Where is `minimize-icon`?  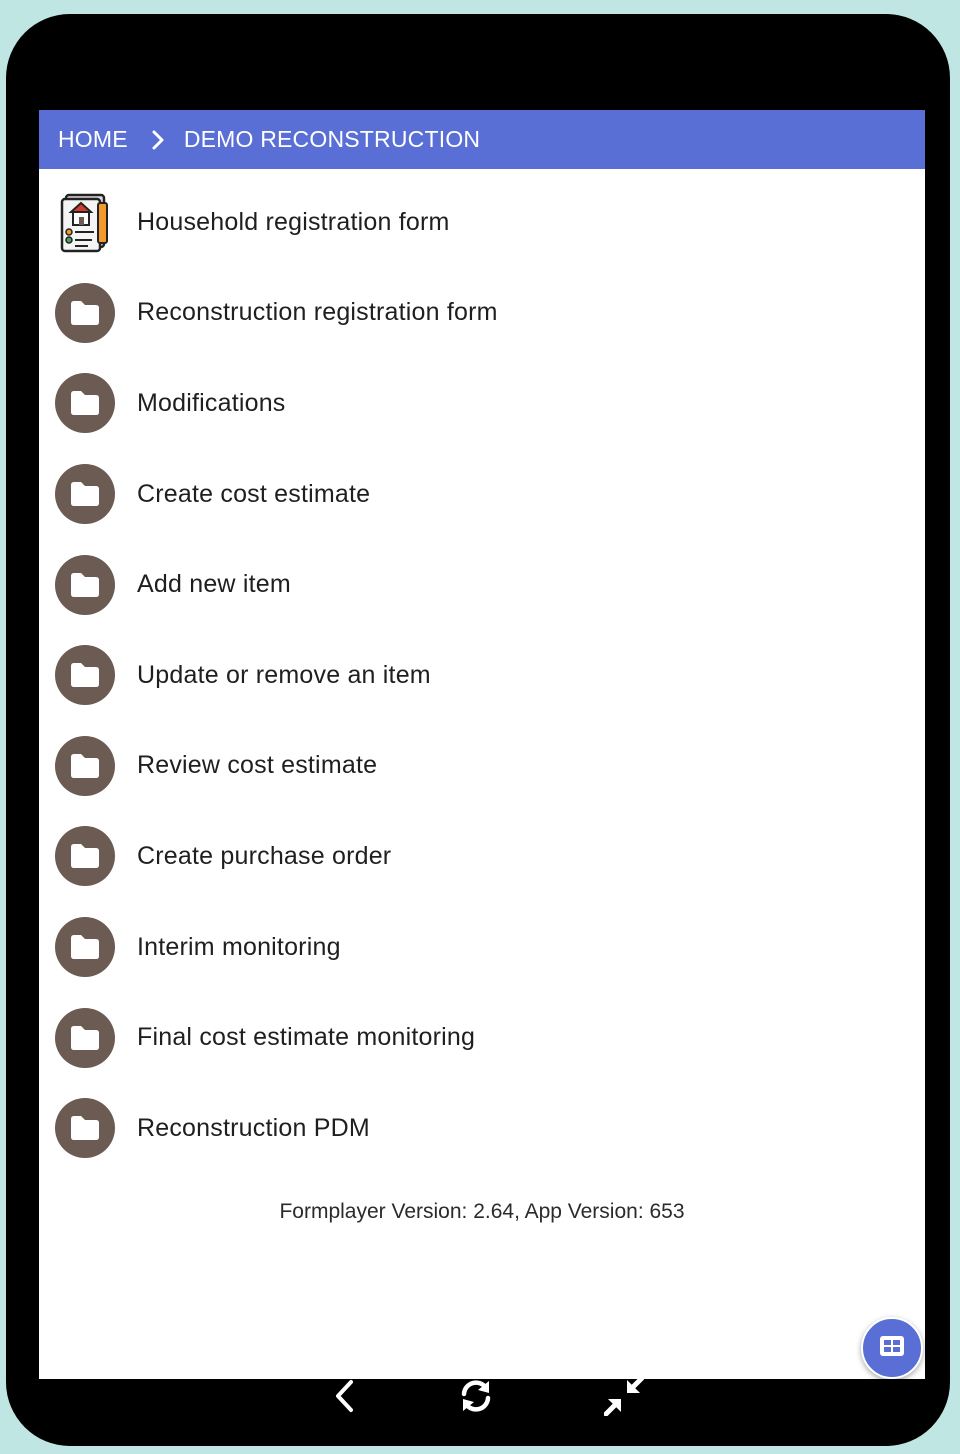
minimize-icon is located at coordinates (624, 1398).